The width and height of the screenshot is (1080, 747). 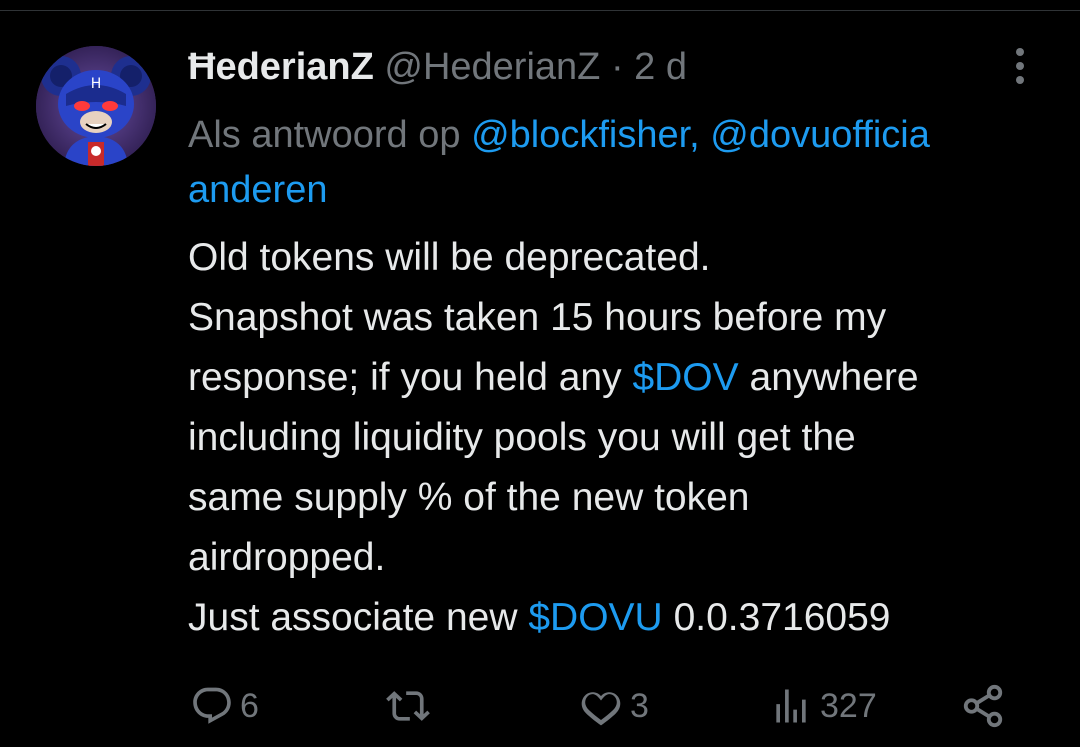 I want to click on views-icon, so click(x=791, y=706).